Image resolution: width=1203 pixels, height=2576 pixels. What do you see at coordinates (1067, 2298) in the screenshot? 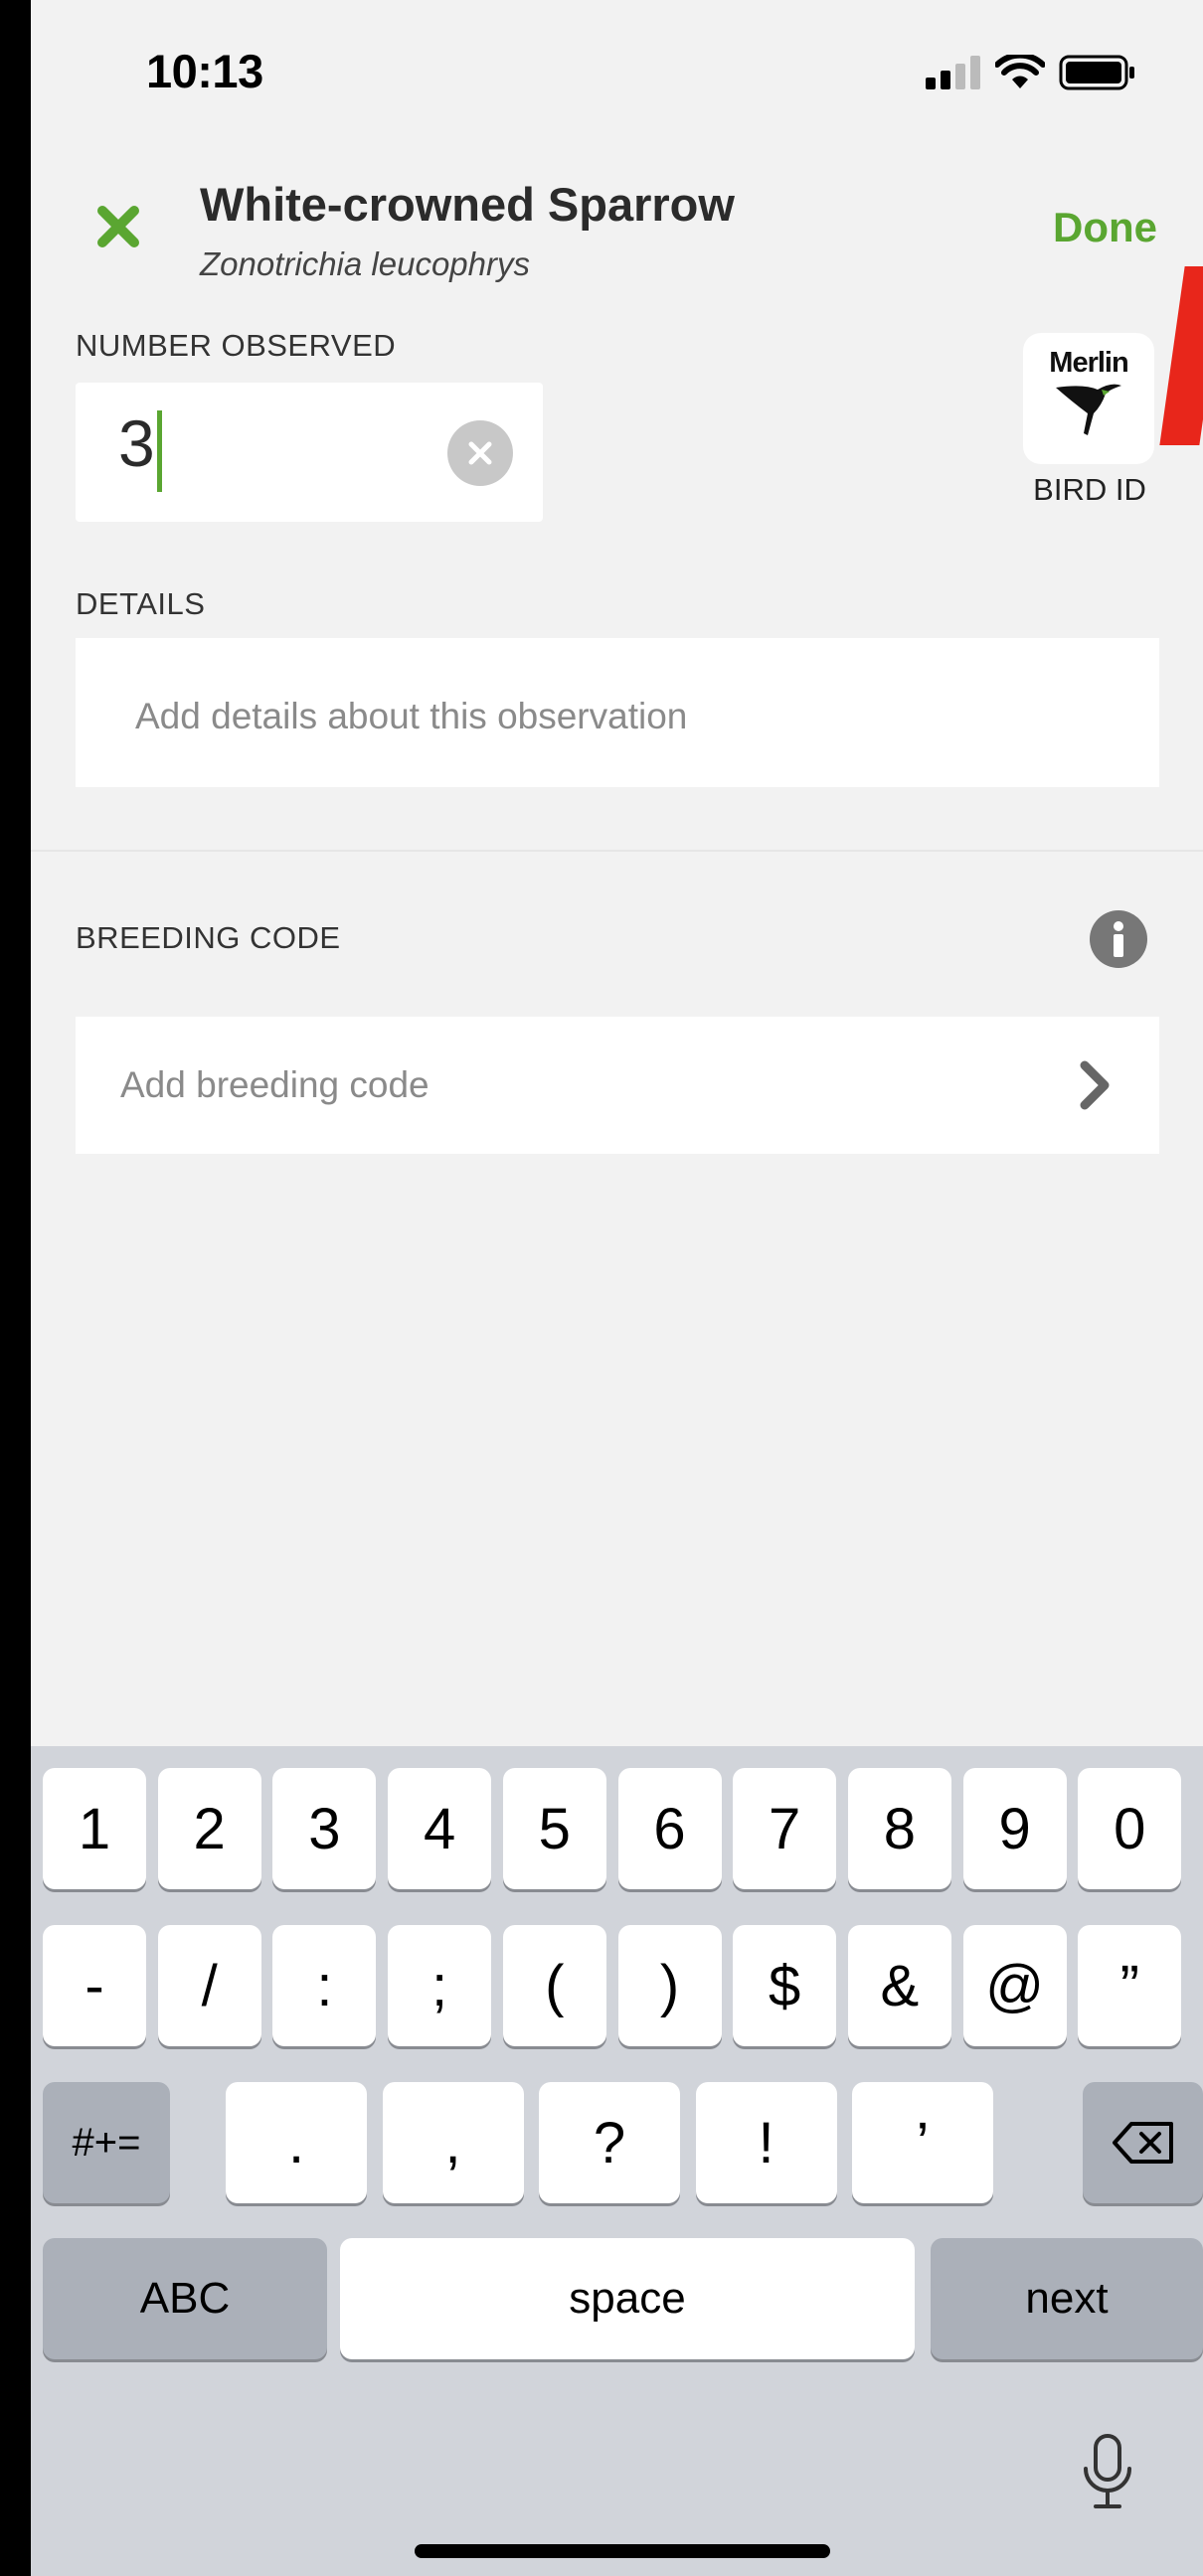
I see `next-key: next` at bounding box center [1067, 2298].